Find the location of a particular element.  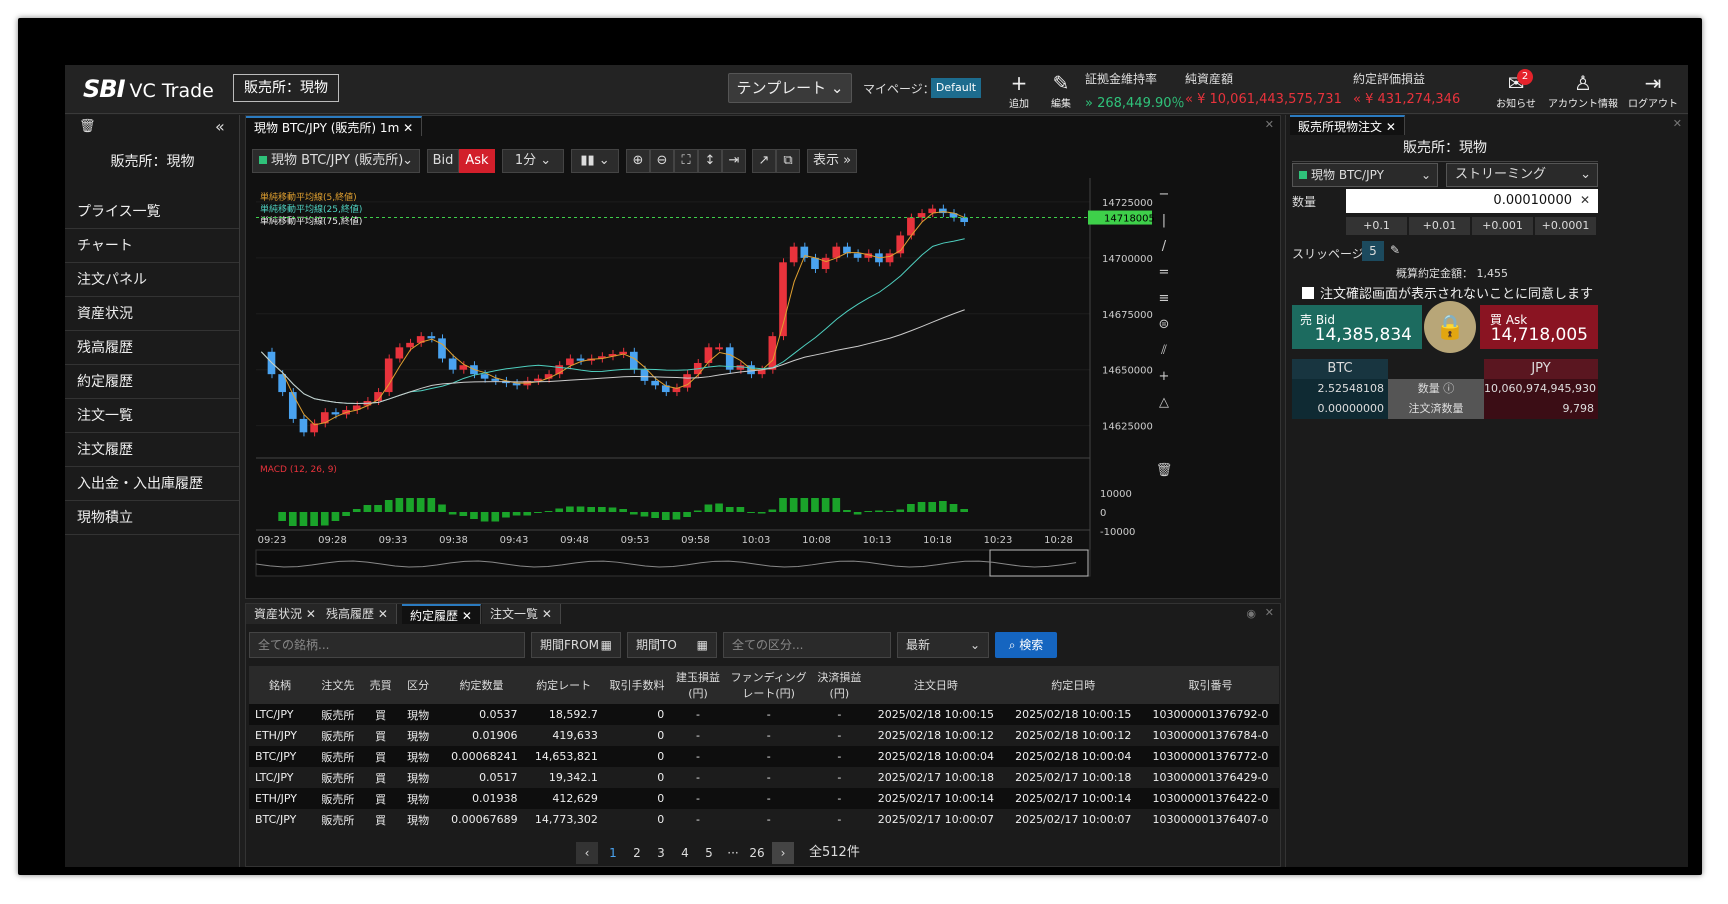

tab-chart-btcjpy: 現物 BTC/JPY (販売所) 1m ✕ is located at coordinates (334, 126).